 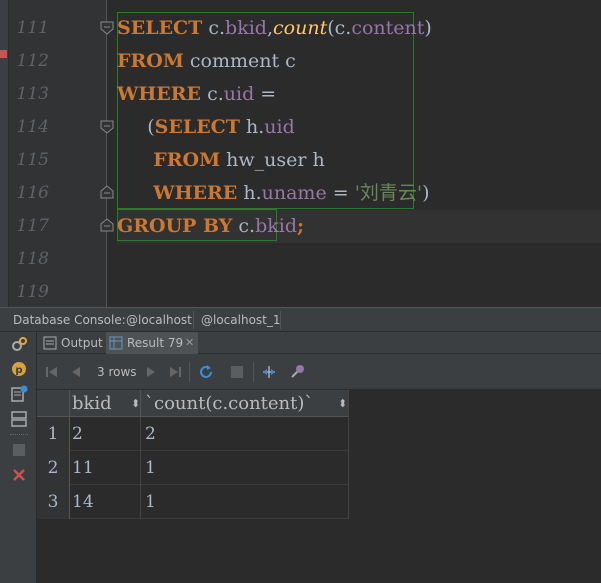 I want to click on cell-bkid: 14, so click(x=83, y=502).